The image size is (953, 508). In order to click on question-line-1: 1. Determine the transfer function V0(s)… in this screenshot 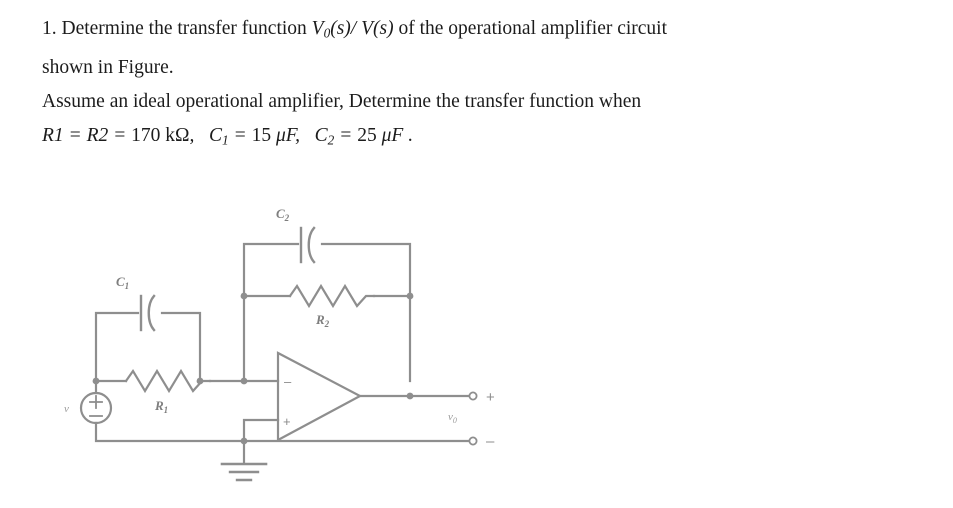, I will do `click(492, 31)`.